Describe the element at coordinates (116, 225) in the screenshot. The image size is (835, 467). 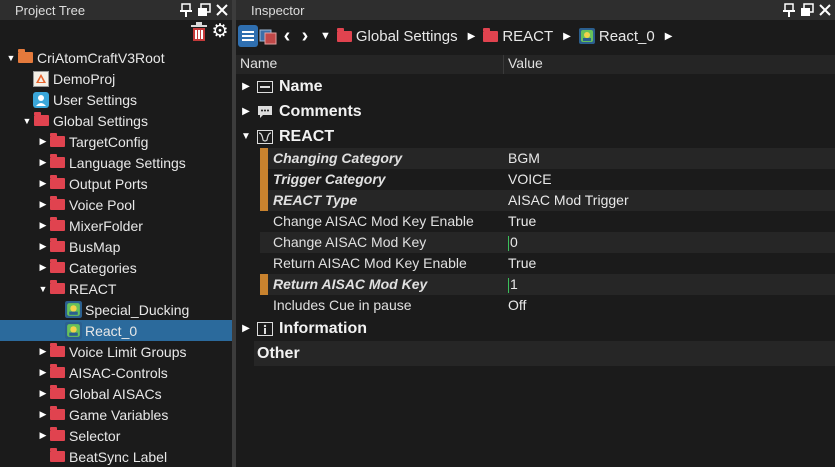
I see `tree-item: ▶ MixerFolder` at that location.